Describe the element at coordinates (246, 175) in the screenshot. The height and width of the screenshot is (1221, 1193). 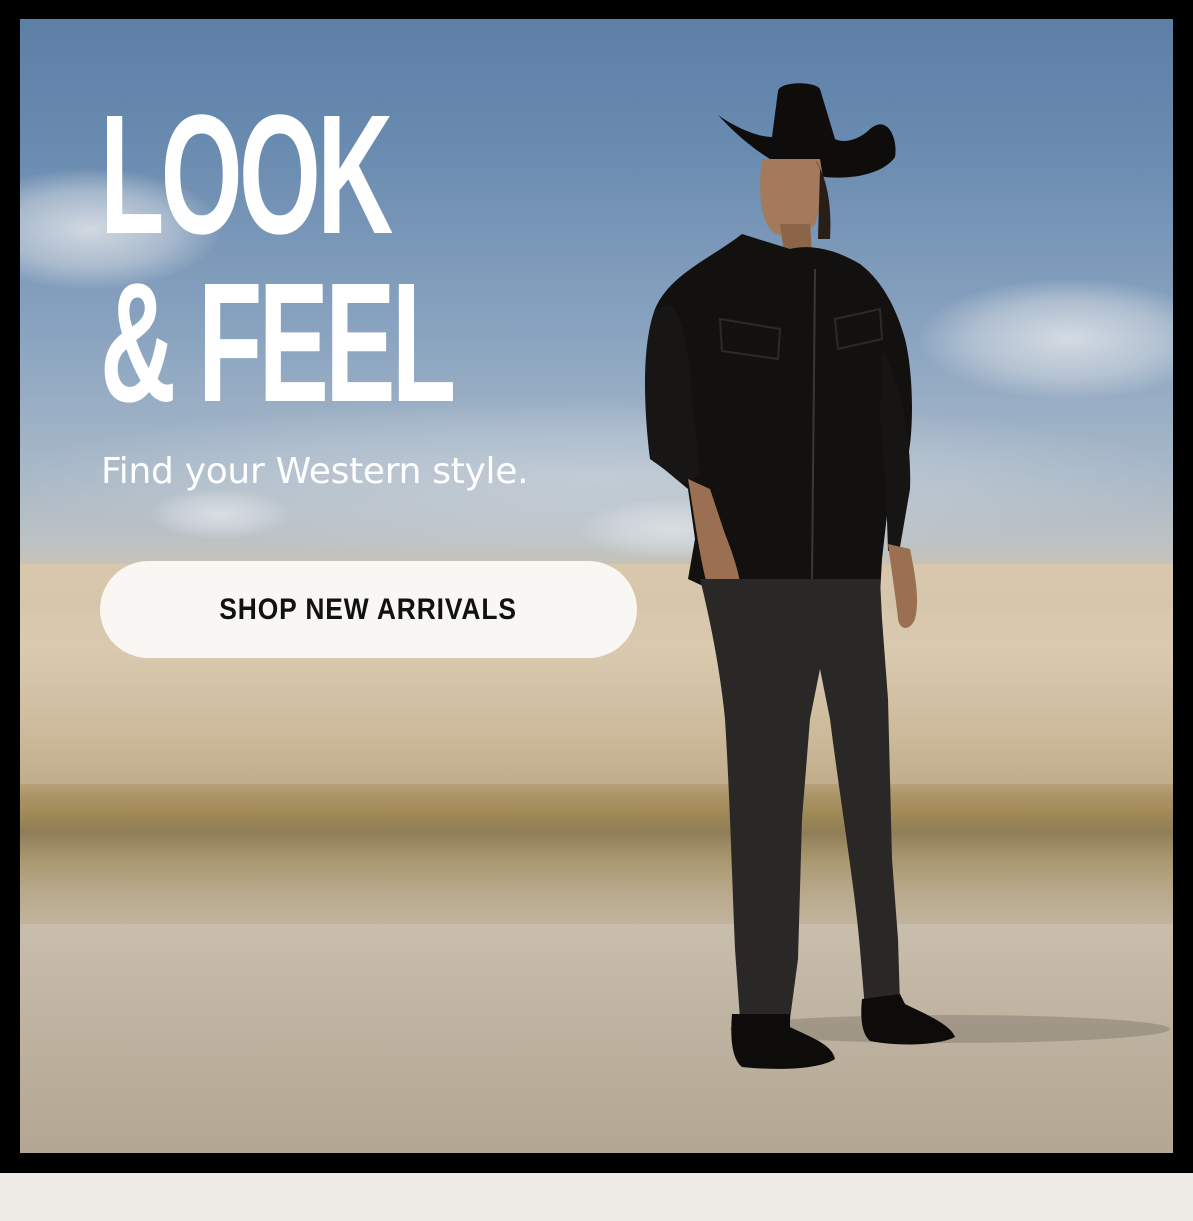
I see `headline-line-1: LOOK` at that location.